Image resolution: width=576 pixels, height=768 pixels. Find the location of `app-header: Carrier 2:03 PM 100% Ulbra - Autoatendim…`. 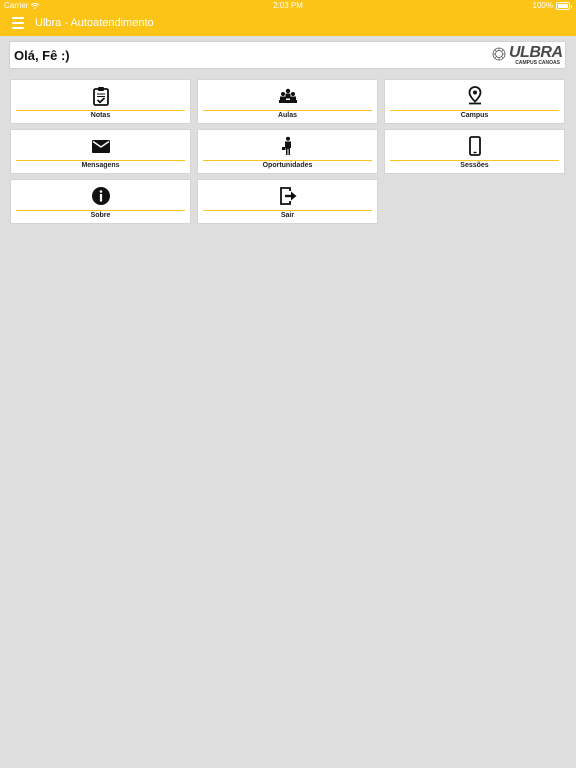

app-header: Carrier 2:03 PM 100% Ulbra - Autoatendim… is located at coordinates (288, 18).